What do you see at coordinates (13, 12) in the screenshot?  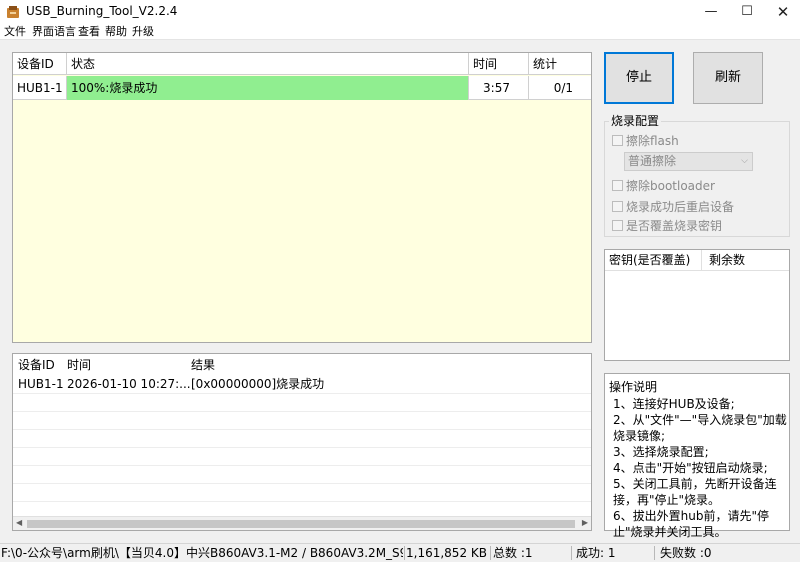 I see `app-icon` at bounding box center [13, 12].